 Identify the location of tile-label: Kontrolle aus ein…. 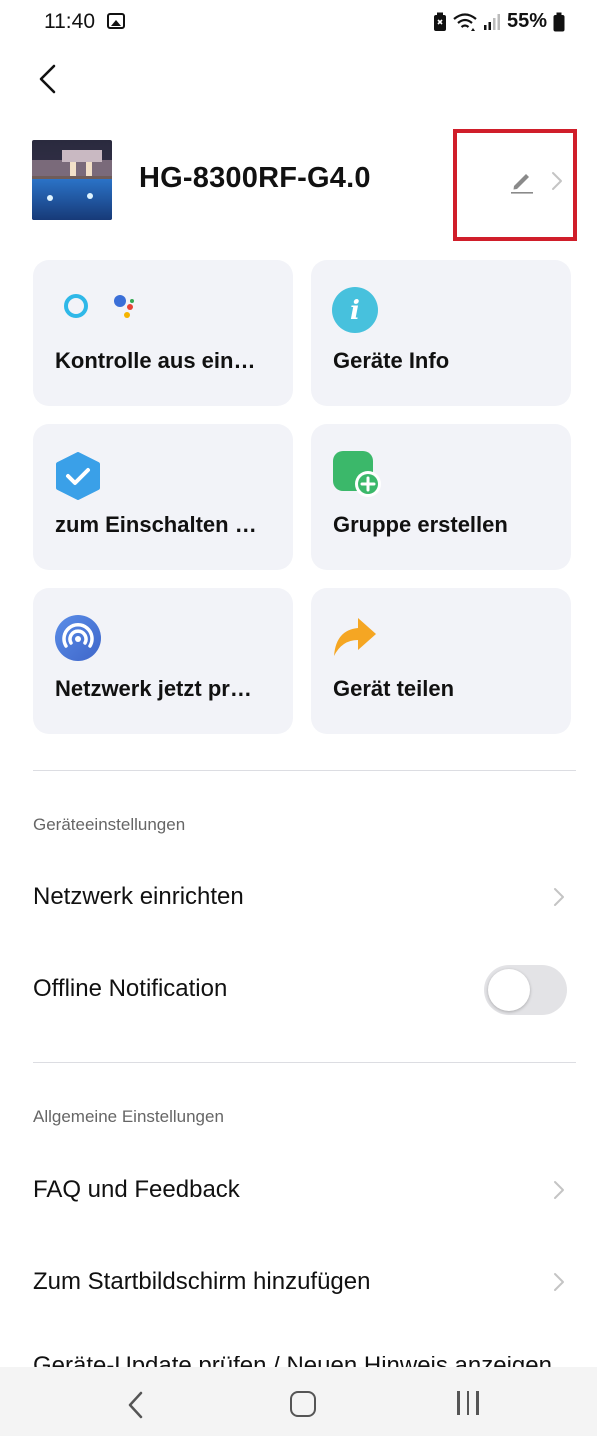
(155, 360).